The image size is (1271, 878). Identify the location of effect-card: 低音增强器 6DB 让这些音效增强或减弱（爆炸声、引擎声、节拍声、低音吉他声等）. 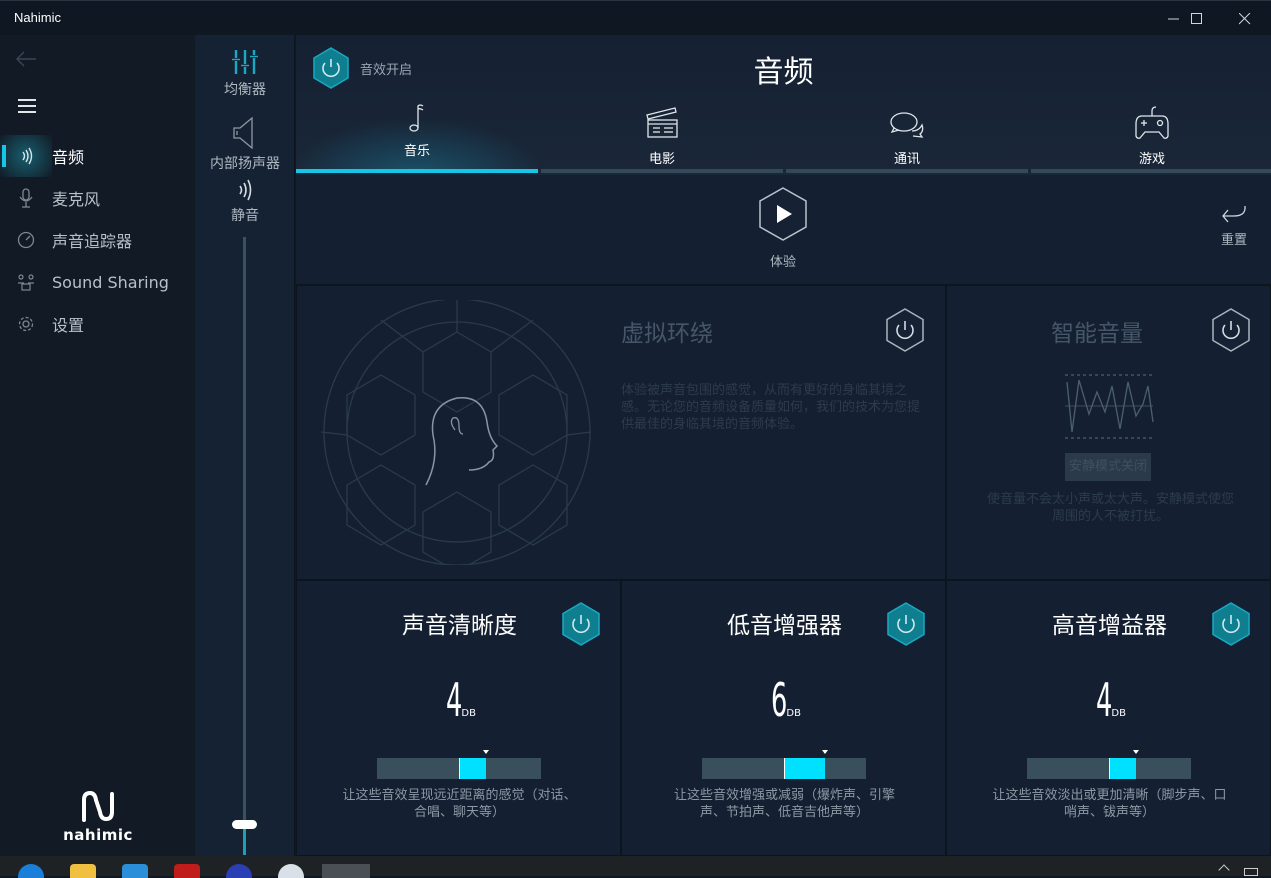
(783, 718).